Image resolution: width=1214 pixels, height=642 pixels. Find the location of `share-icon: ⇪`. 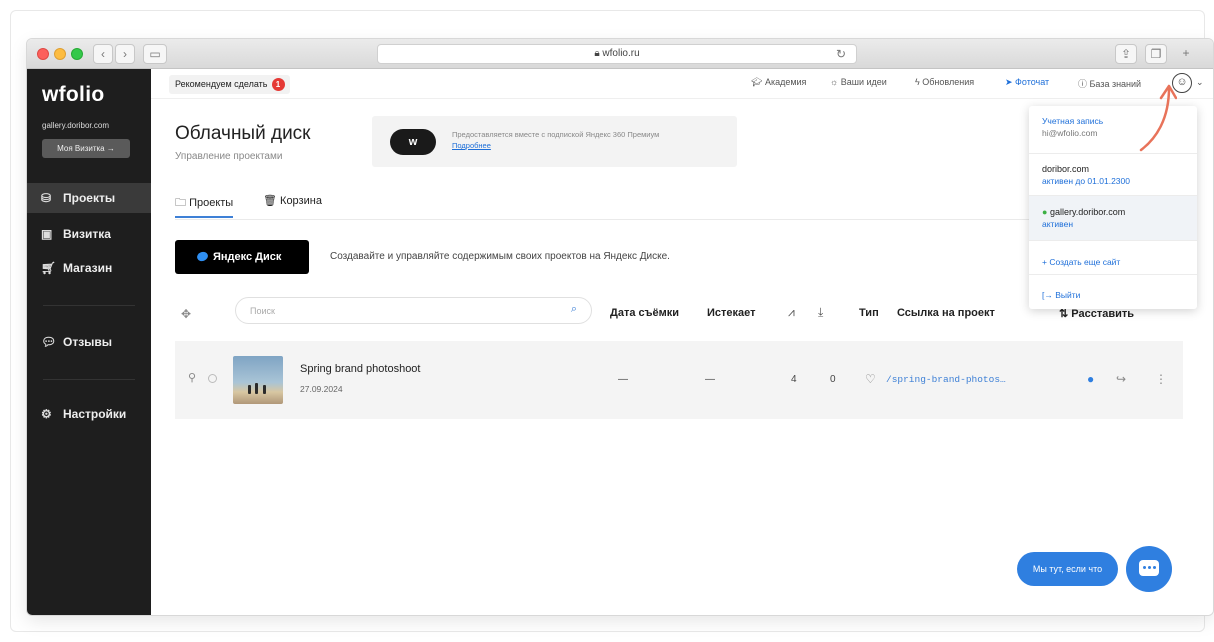

share-icon: ⇪ is located at coordinates (1126, 54).